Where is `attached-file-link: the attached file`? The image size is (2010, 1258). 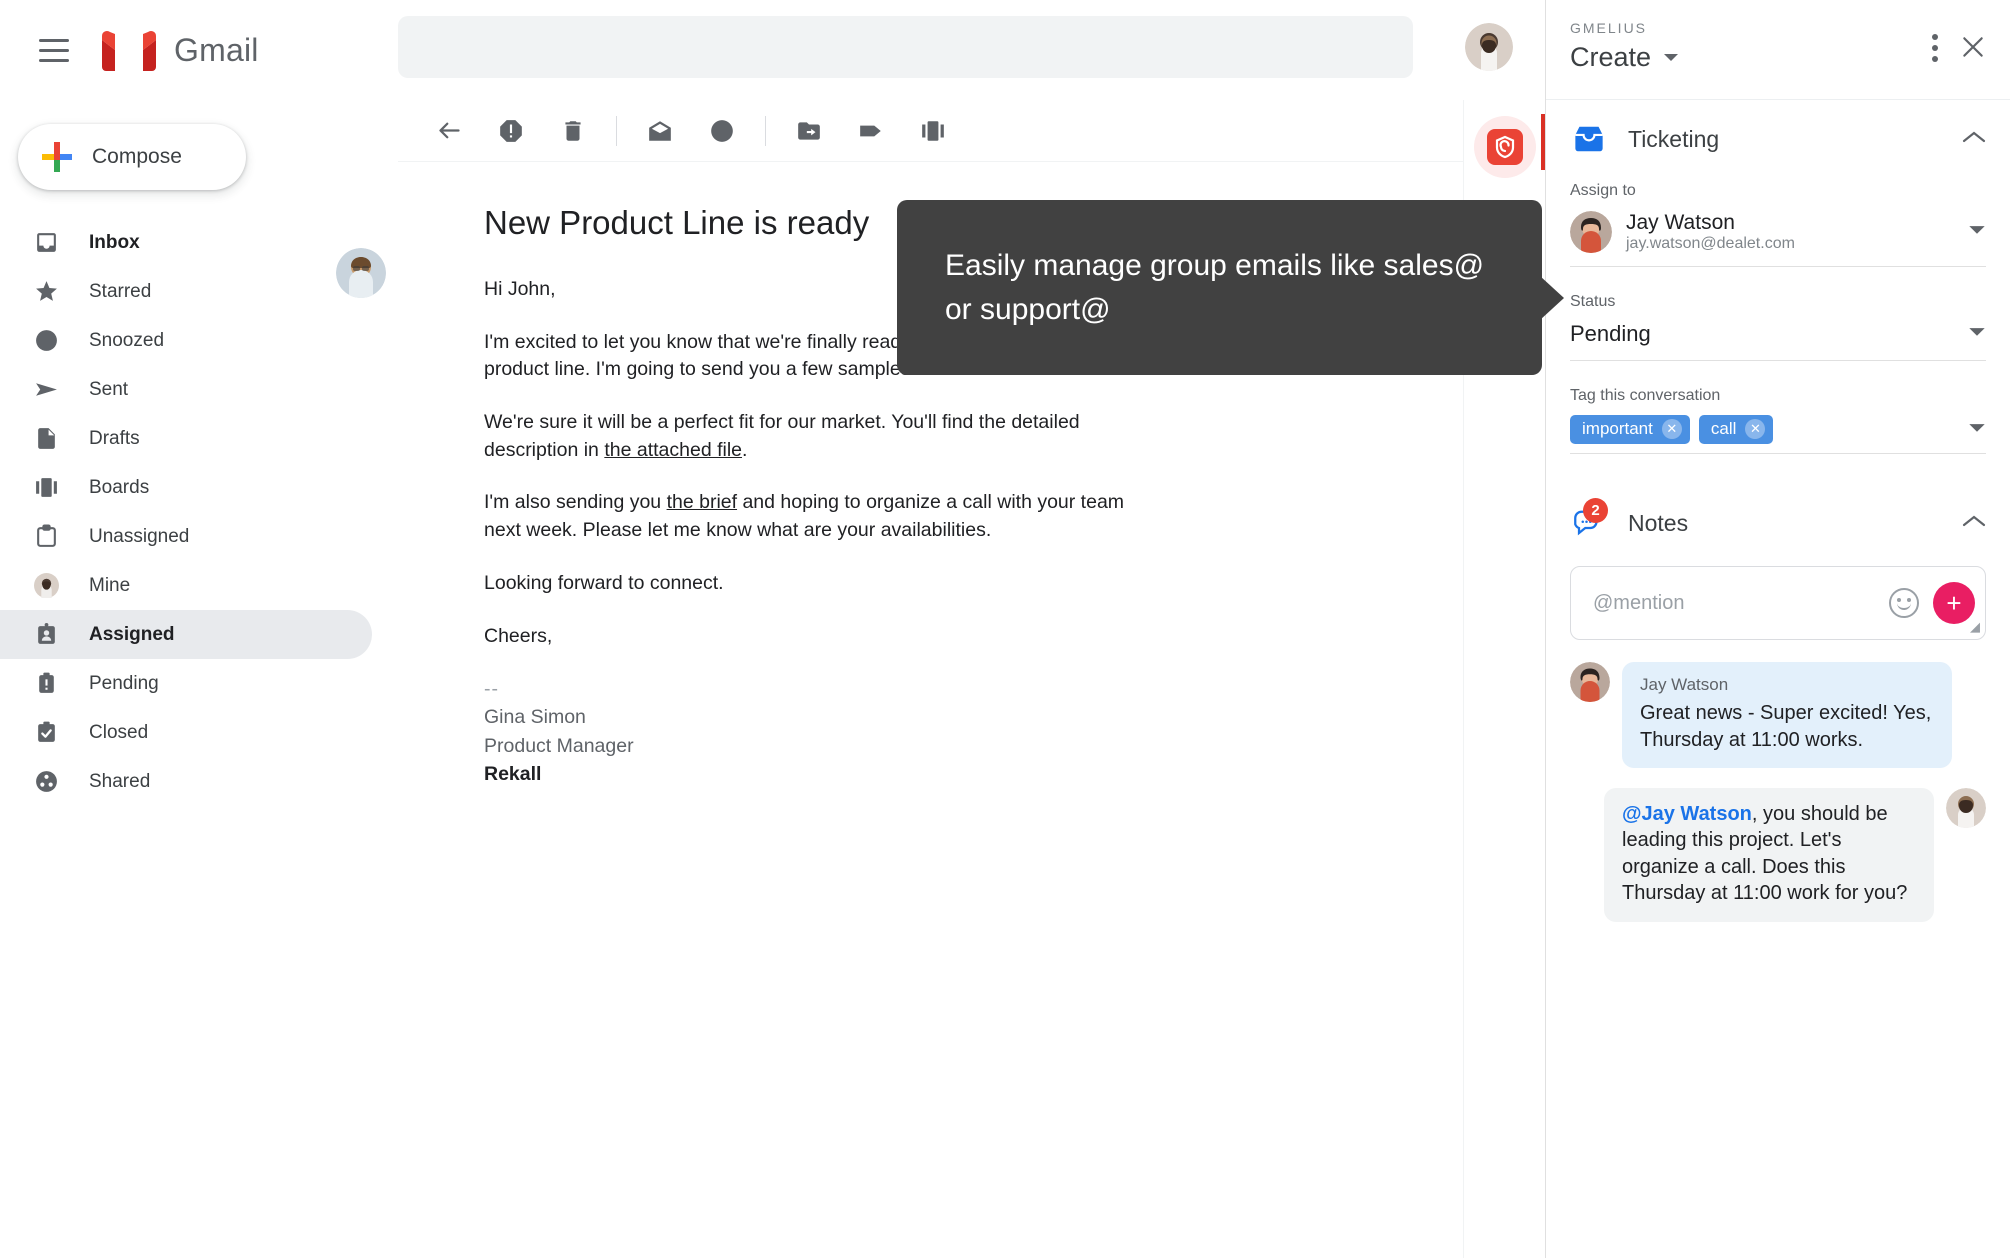
attached-file-link: the attached file is located at coordinates (673, 450).